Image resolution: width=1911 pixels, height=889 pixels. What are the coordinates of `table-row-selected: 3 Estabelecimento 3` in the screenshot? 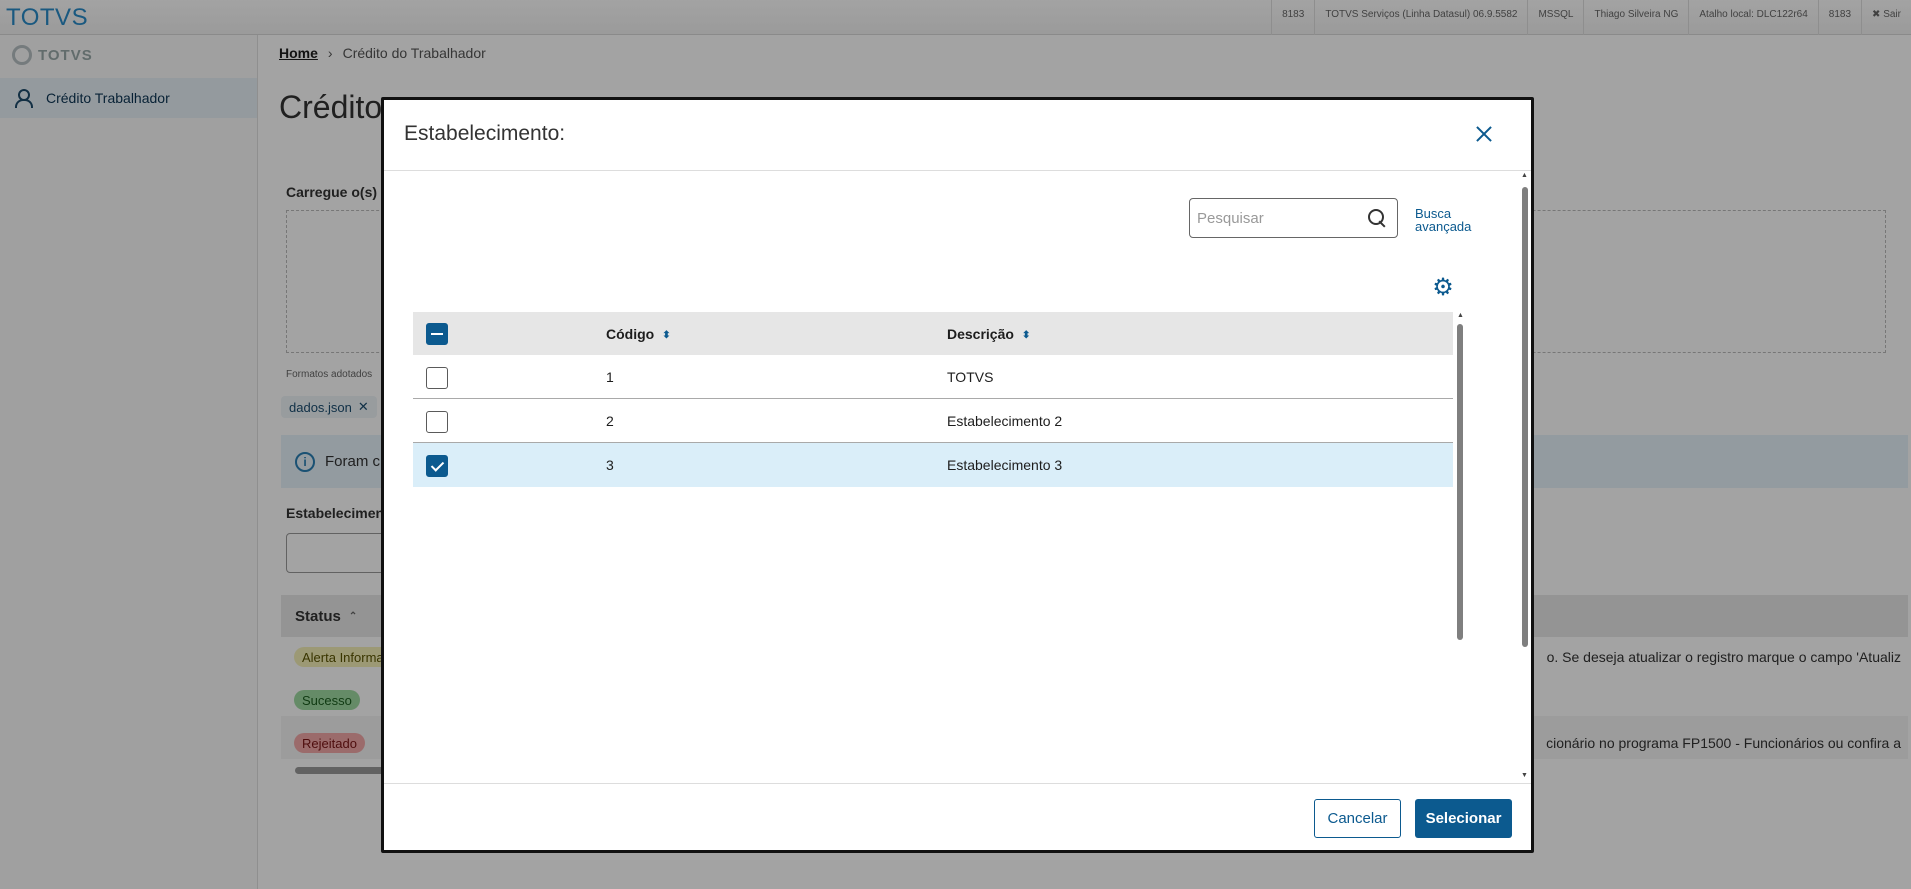 It's located at (933, 465).